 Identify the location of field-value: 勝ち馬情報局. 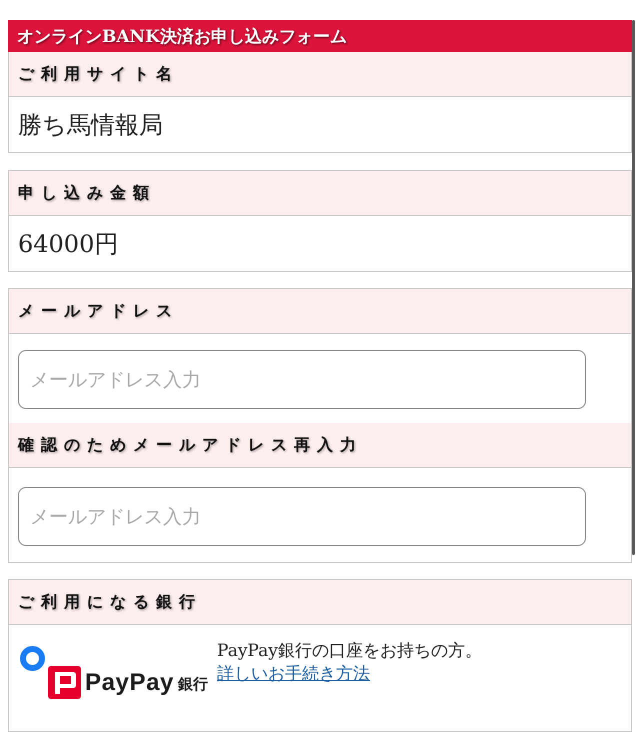
(90, 125).